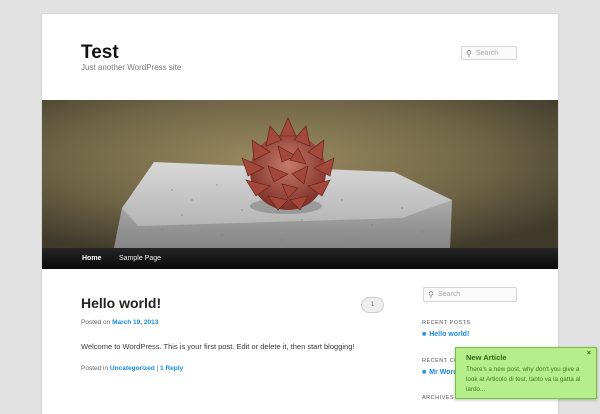 This screenshot has width=600, height=414. Describe the element at coordinates (438, 398) in the screenshot. I see `archives-title: ARCHIVES` at that location.